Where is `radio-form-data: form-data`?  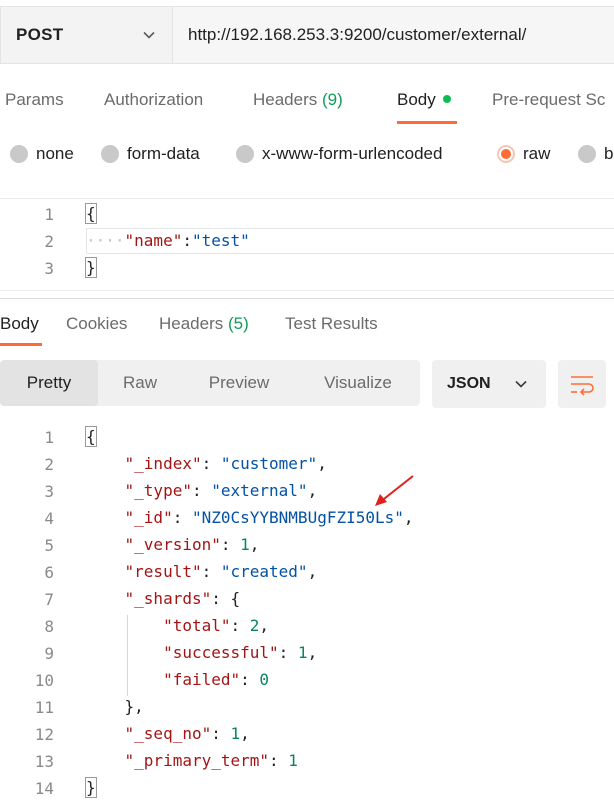 radio-form-data: form-data is located at coordinates (150, 154).